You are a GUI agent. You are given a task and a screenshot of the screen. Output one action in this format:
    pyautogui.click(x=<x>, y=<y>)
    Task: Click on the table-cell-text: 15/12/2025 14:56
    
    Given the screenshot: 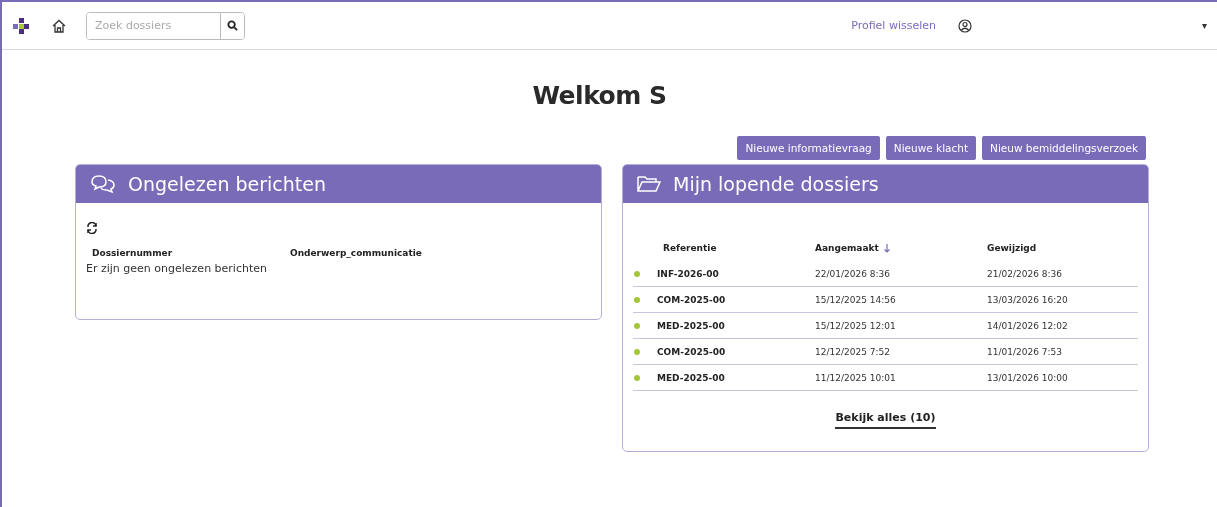 What is the action you would take?
    pyautogui.click(x=856, y=299)
    